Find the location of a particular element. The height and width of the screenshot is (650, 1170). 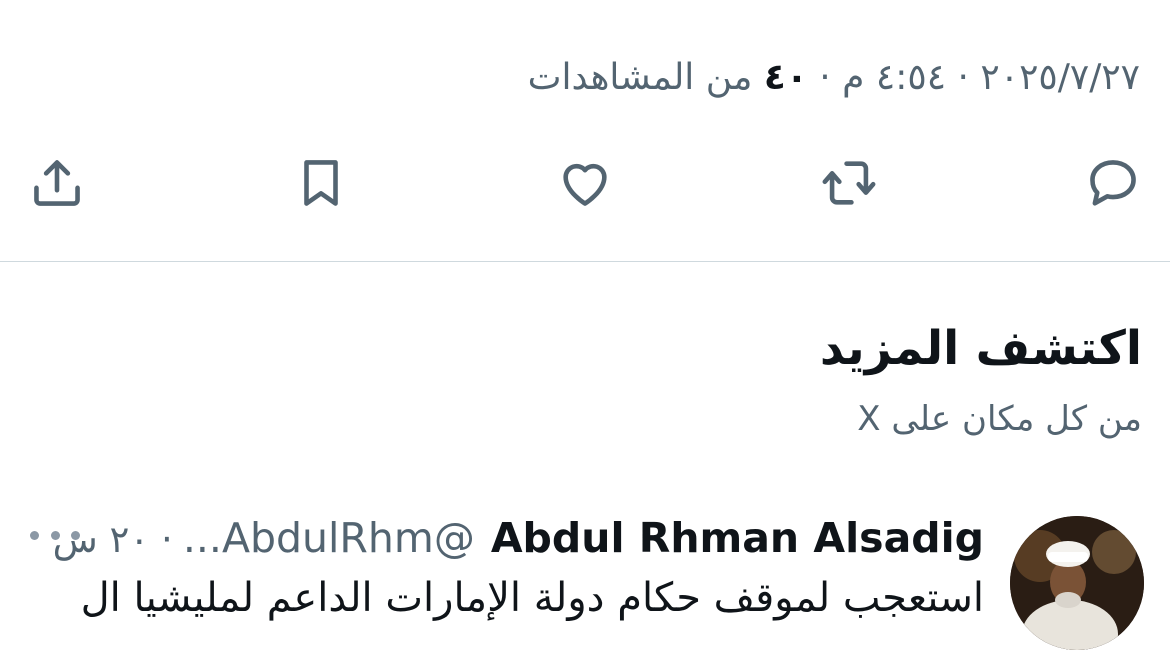

share-button is located at coordinates (57, 183).